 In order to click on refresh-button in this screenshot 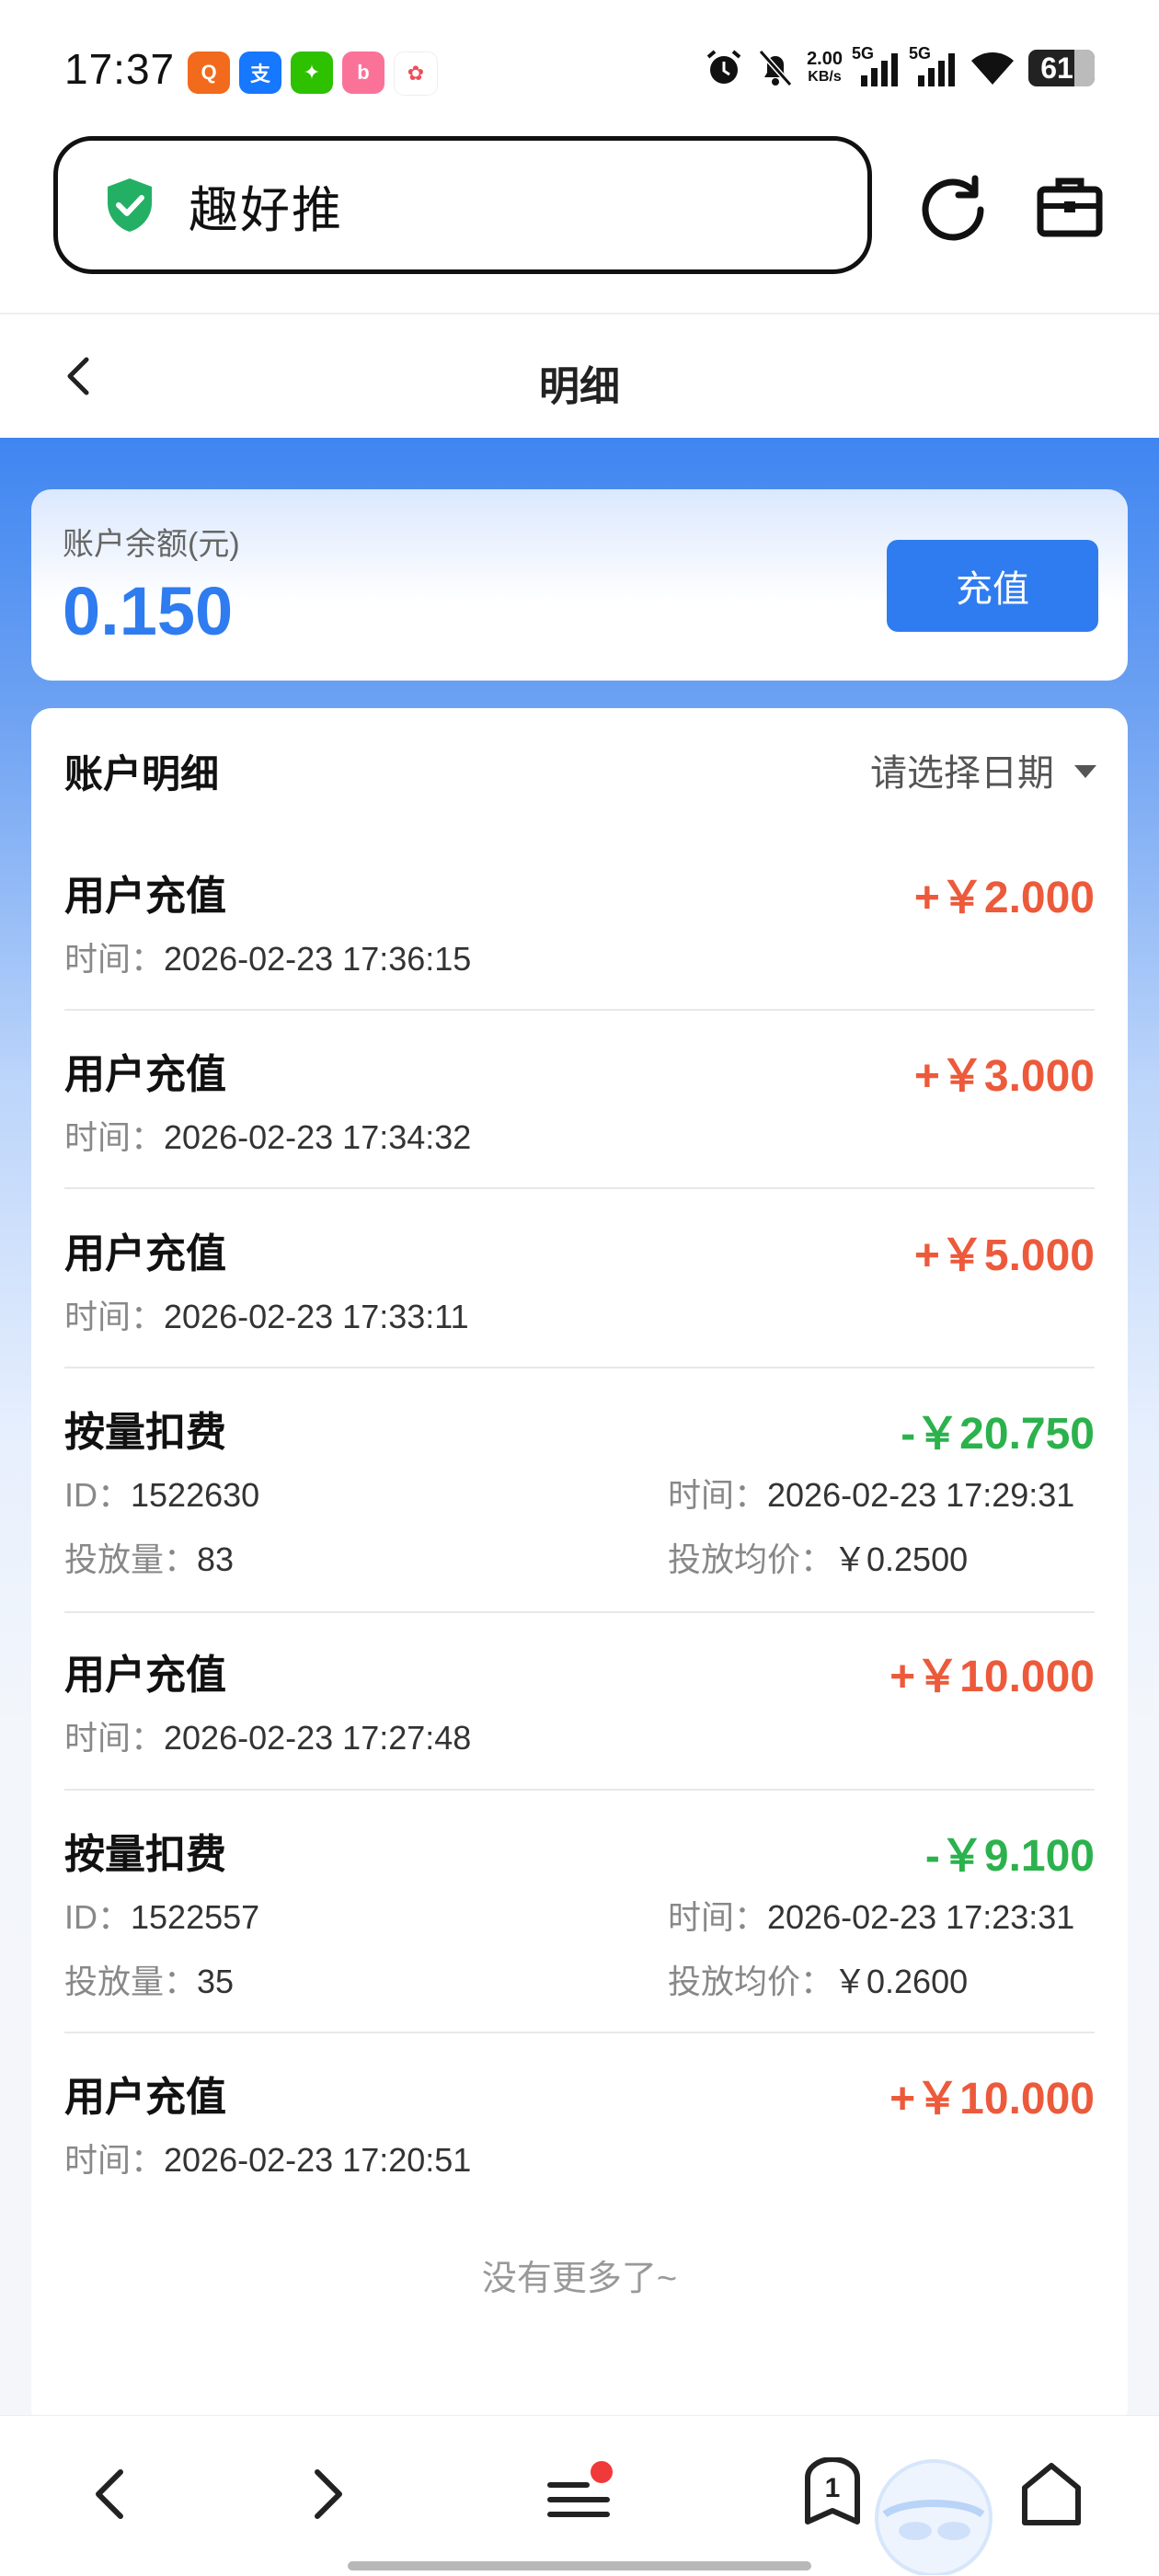, I will do `click(953, 207)`.